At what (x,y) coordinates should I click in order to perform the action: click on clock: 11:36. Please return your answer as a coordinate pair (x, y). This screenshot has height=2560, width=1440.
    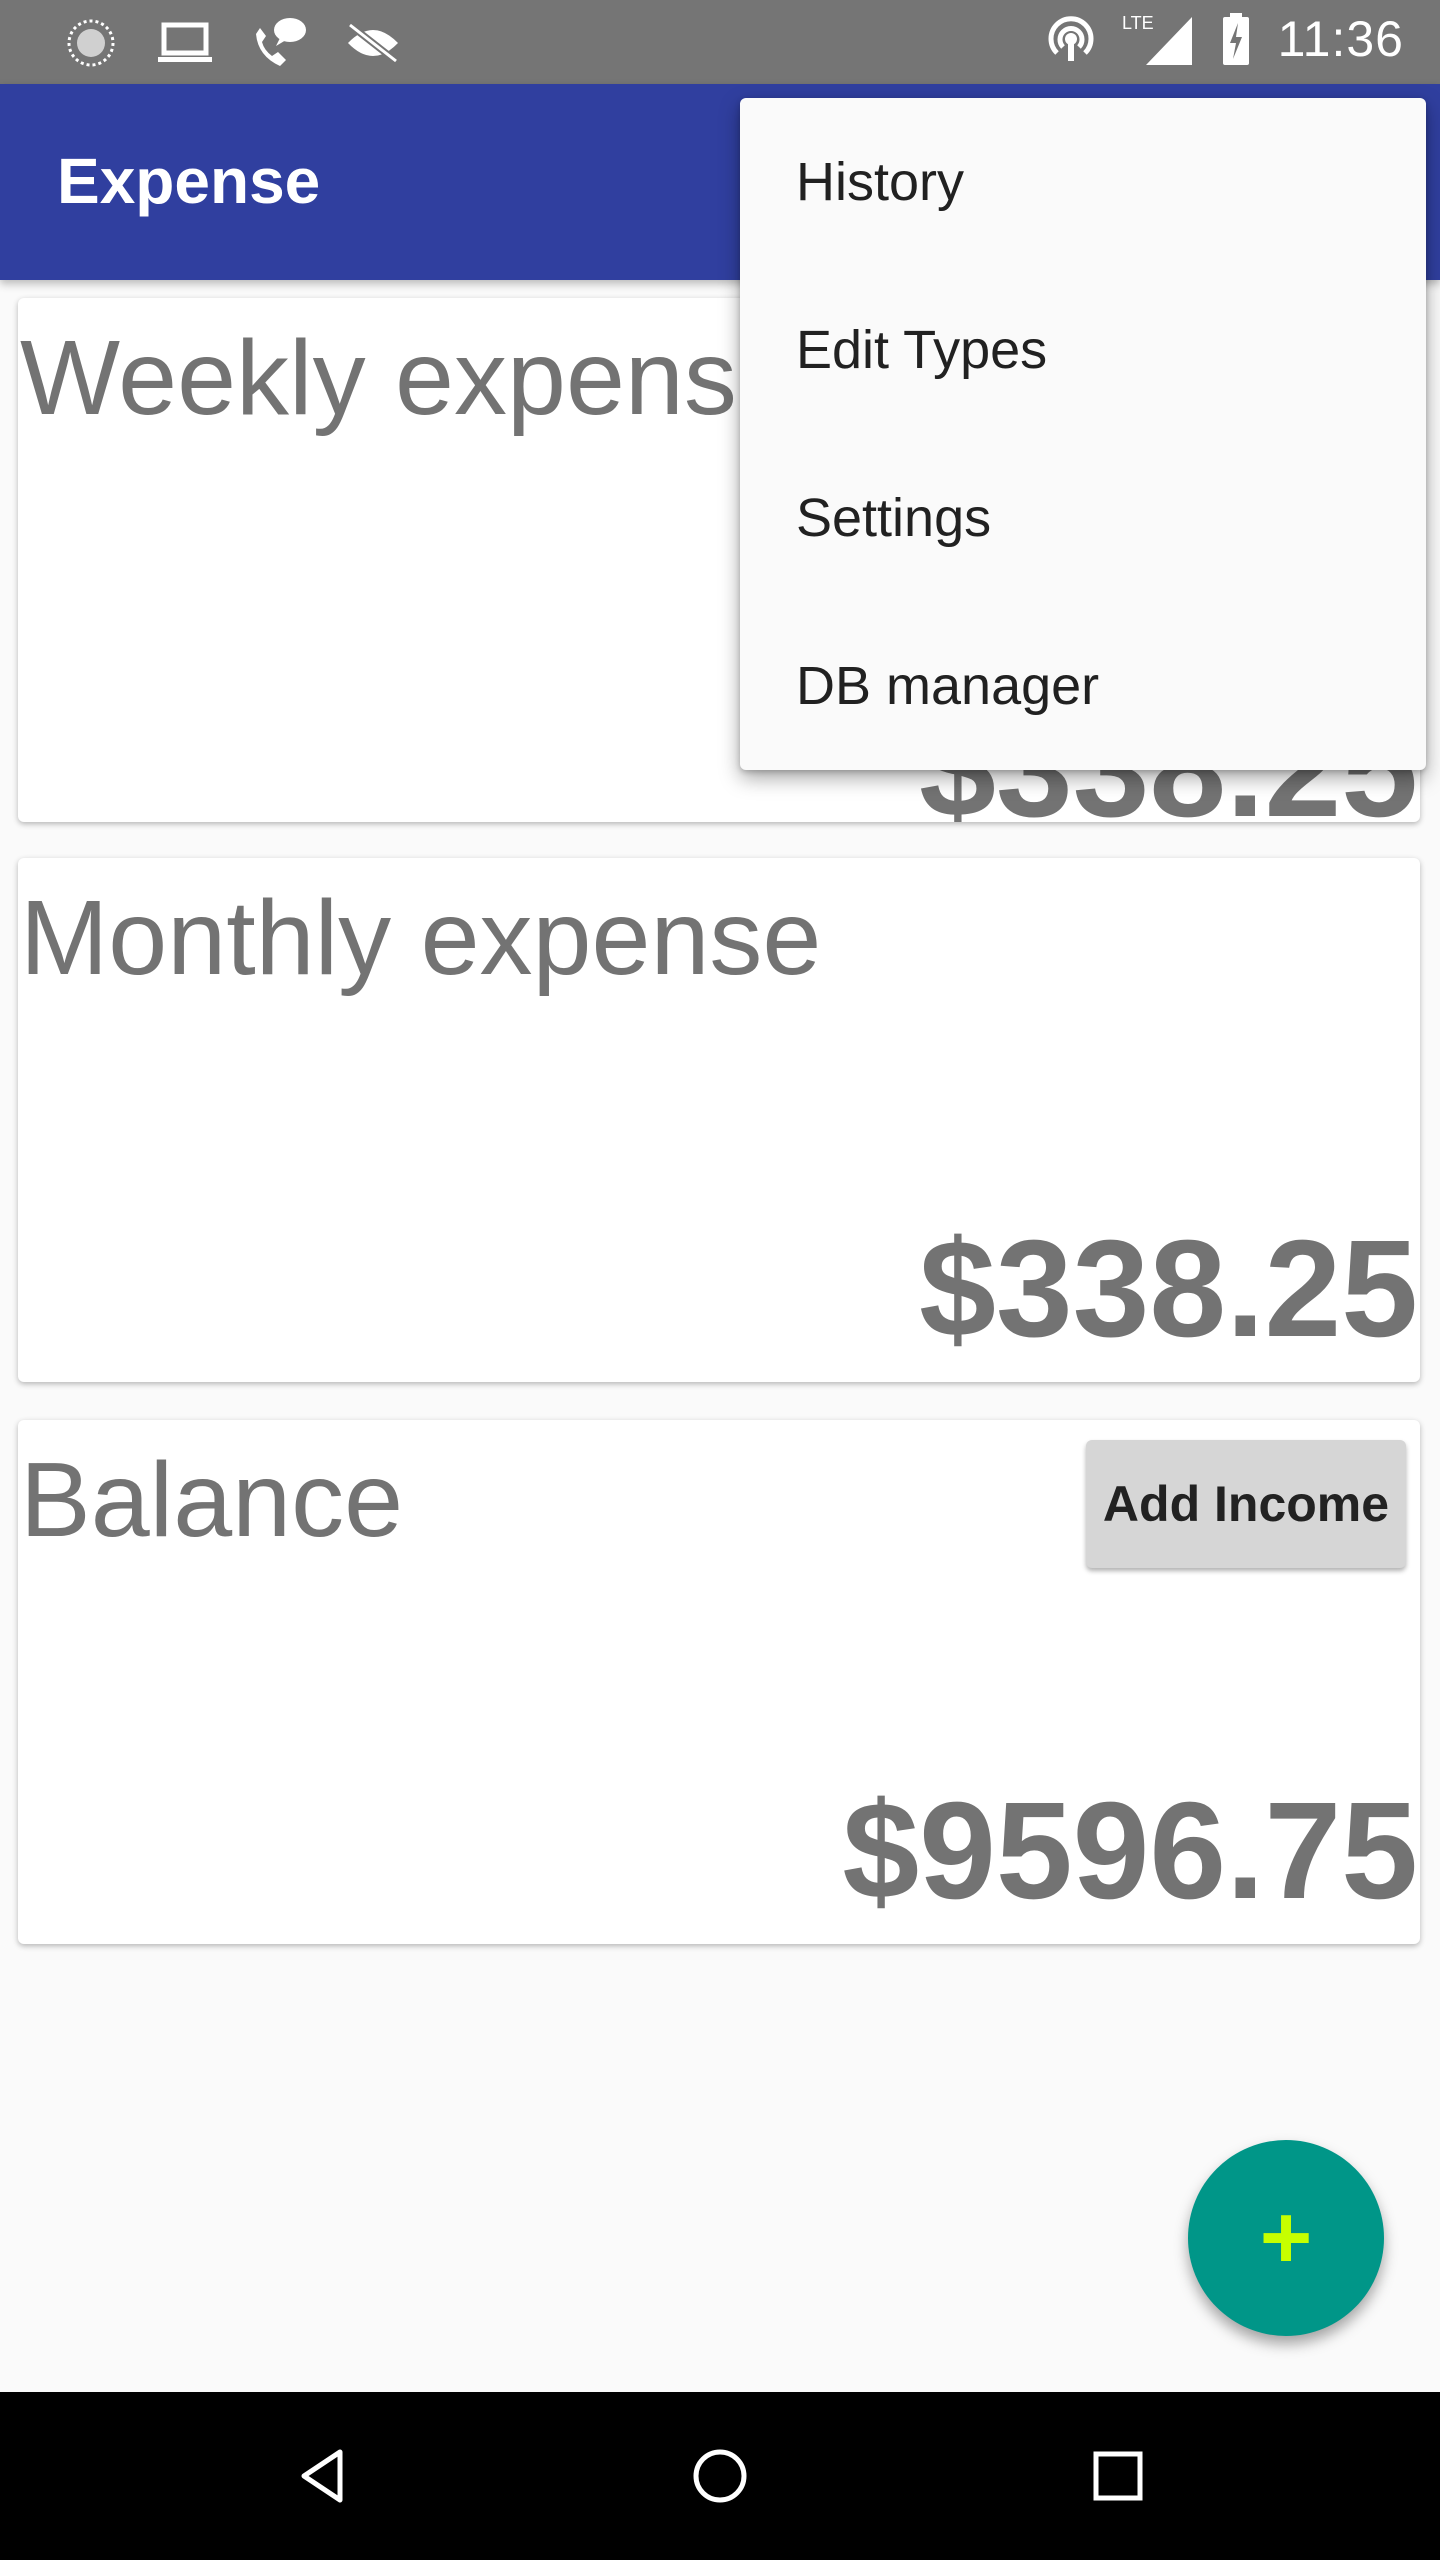
    Looking at the image, I should click on (1340, 39).